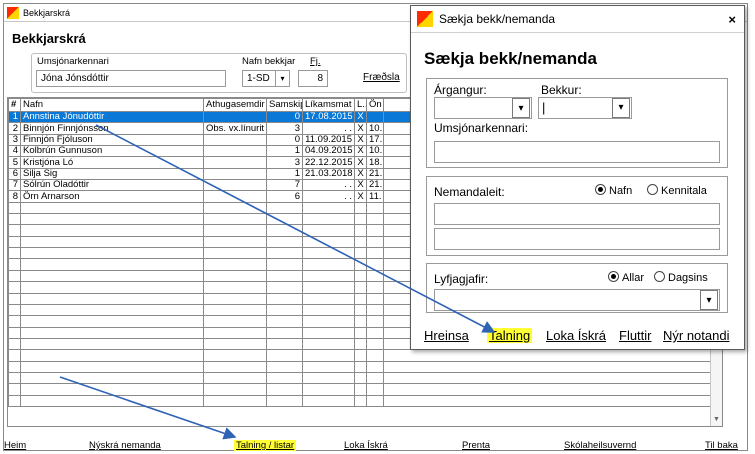 The image size is (755, 454). Describe the element at coordinates (14, 162) in the screenshot. I see `cell-n: 5` at that location.